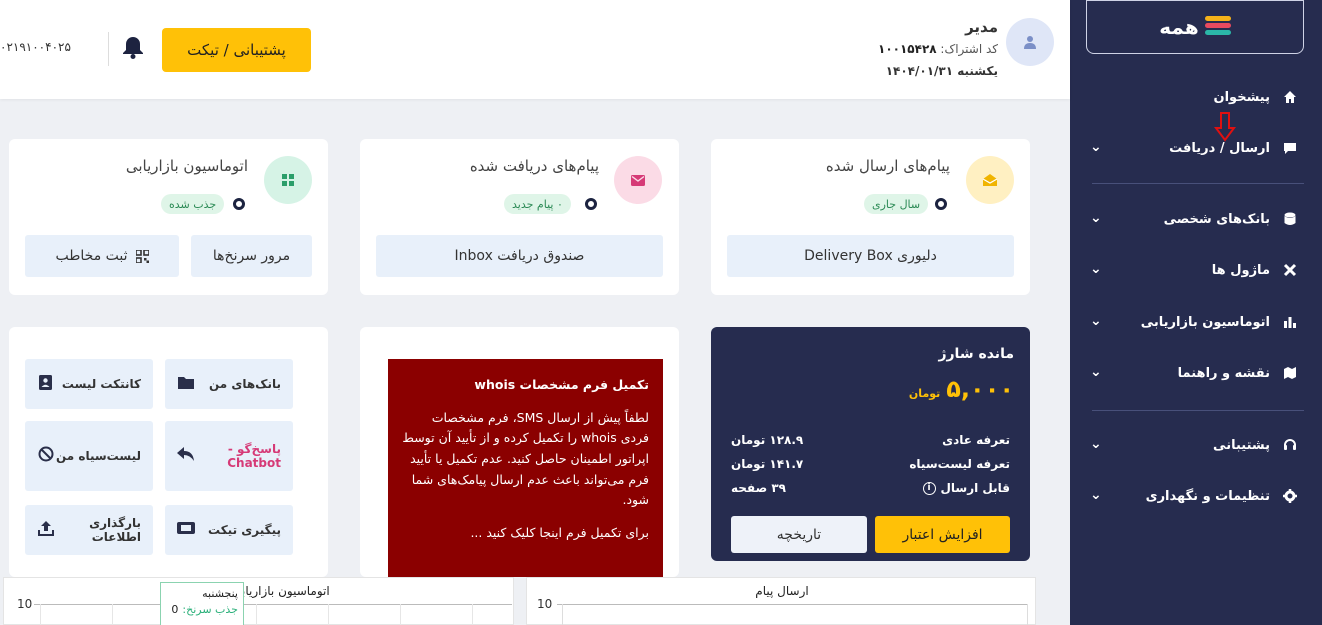 The width and height of the screenshot is (1322, 625). What do you see at coordinates (186, 456) in the screenshot?
I see `reply-icon` at bounding box center [186, 456].